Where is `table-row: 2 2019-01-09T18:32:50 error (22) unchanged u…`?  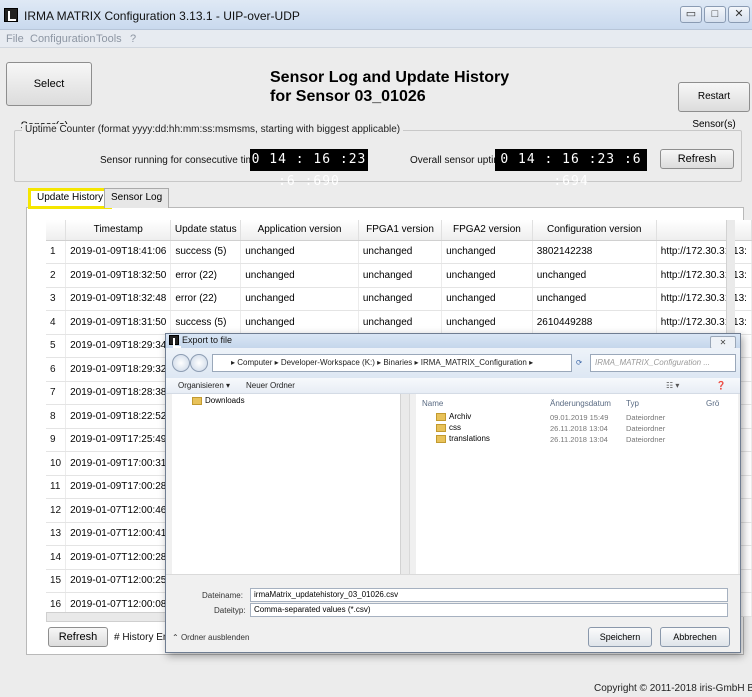 table-row: 2 2019-01-09T18:32:50 error (22) unchanged u… is located at coordinates (399, 275).